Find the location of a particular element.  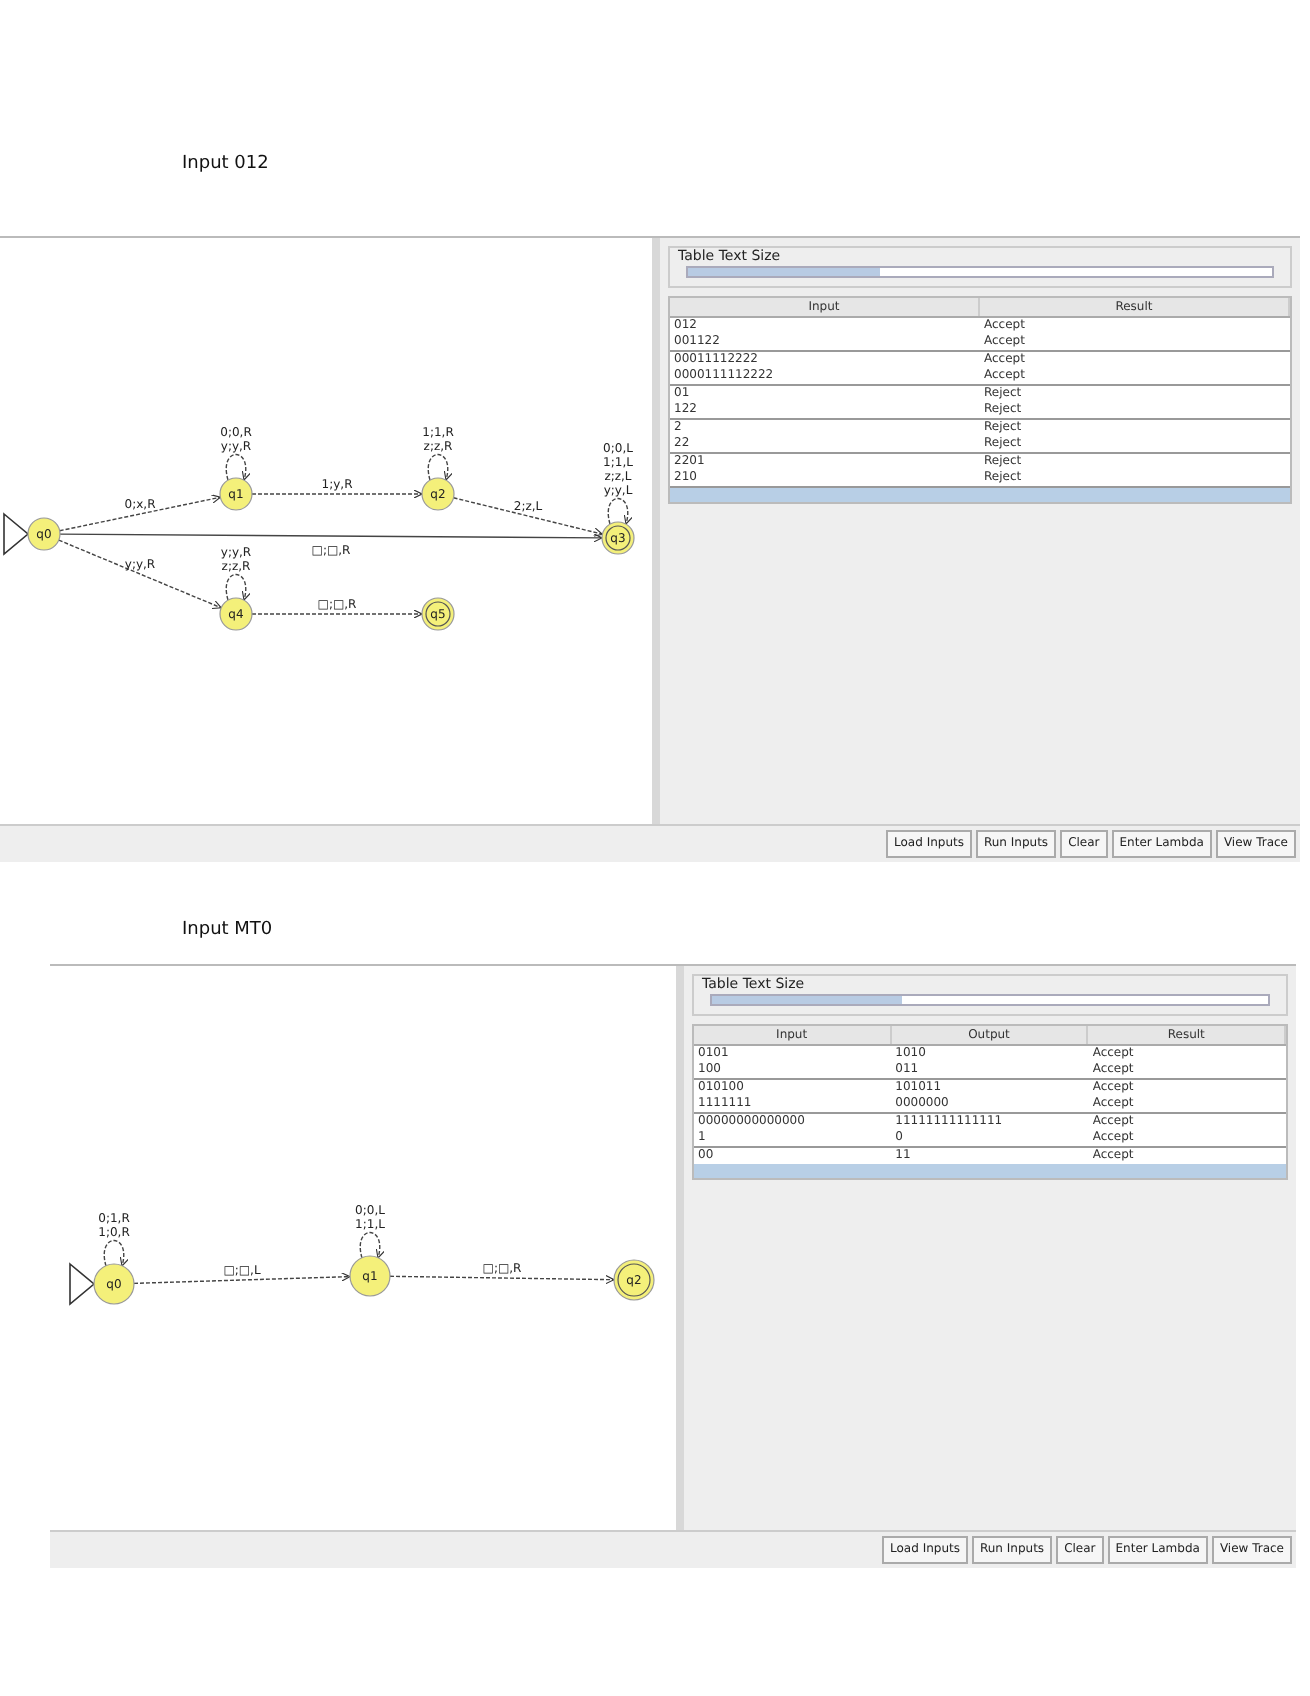

section-title: Input MT0 is located at coordinates (228, 930).